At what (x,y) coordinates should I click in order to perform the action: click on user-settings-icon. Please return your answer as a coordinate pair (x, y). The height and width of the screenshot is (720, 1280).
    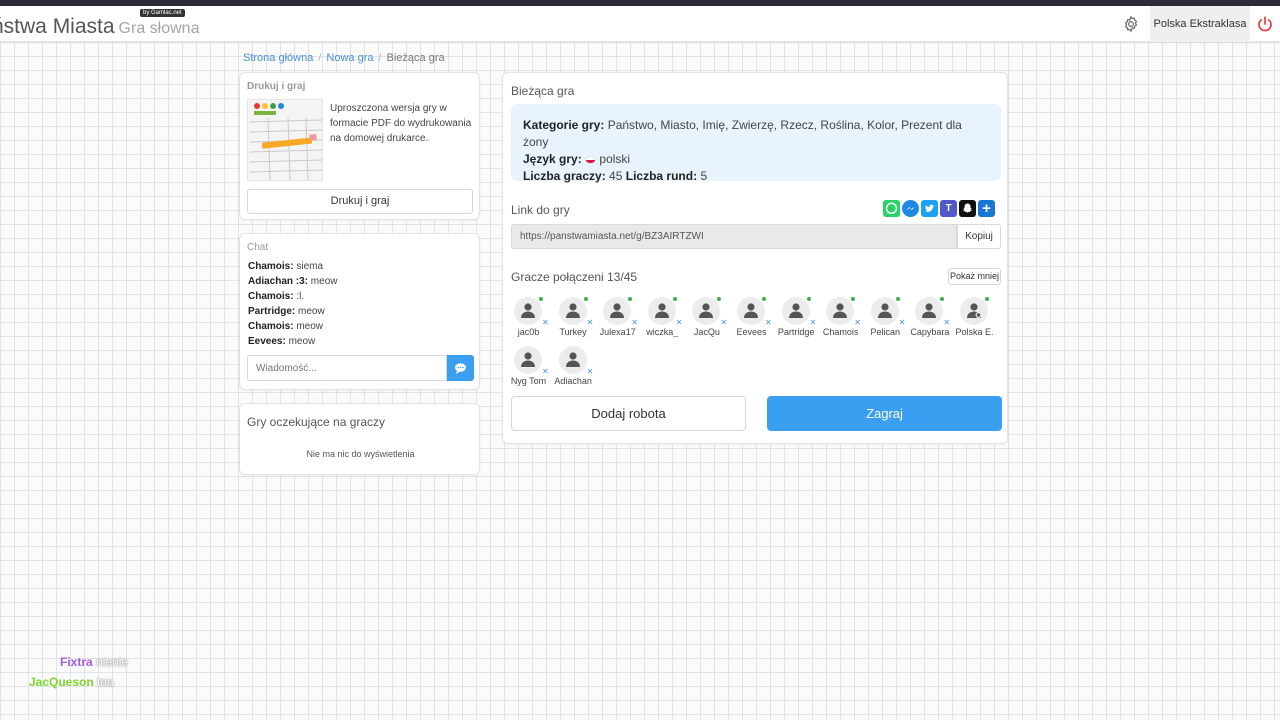
    Looking at the image, I should click on (974, 310).